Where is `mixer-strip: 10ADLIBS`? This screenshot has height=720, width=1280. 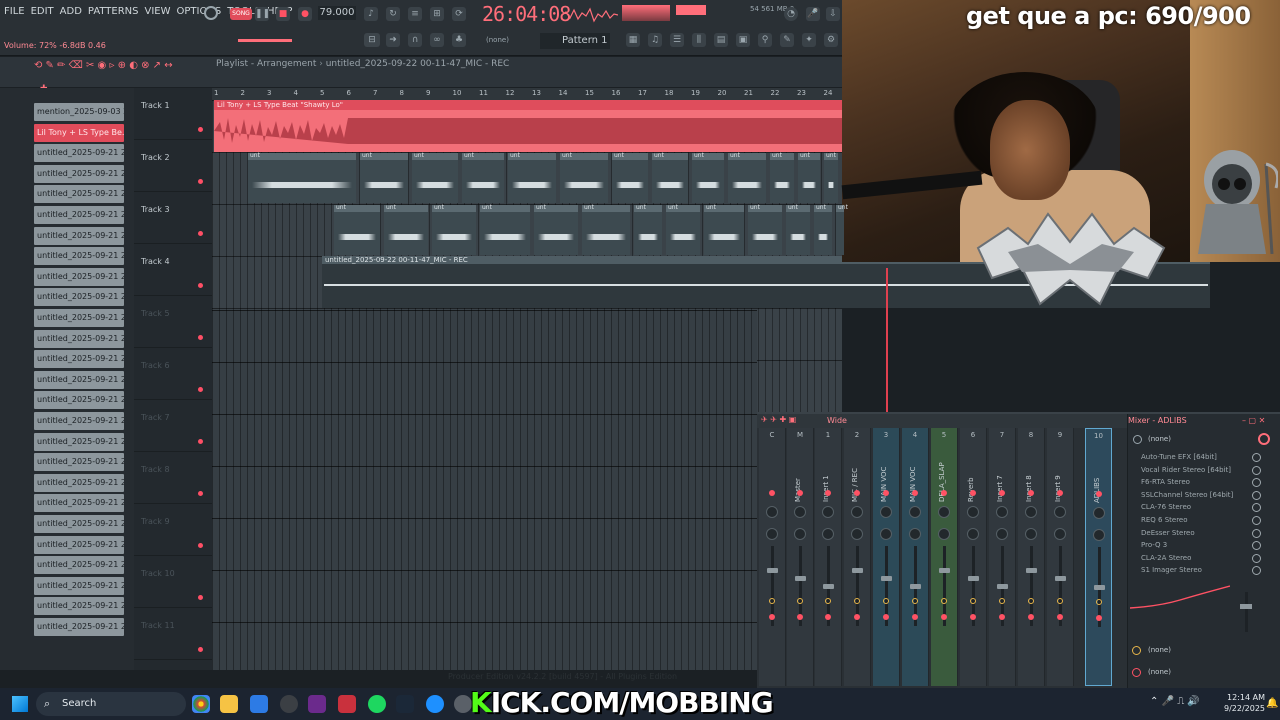
mixer-strip: 10ADLIBS is located at coordinates (1098, 557).